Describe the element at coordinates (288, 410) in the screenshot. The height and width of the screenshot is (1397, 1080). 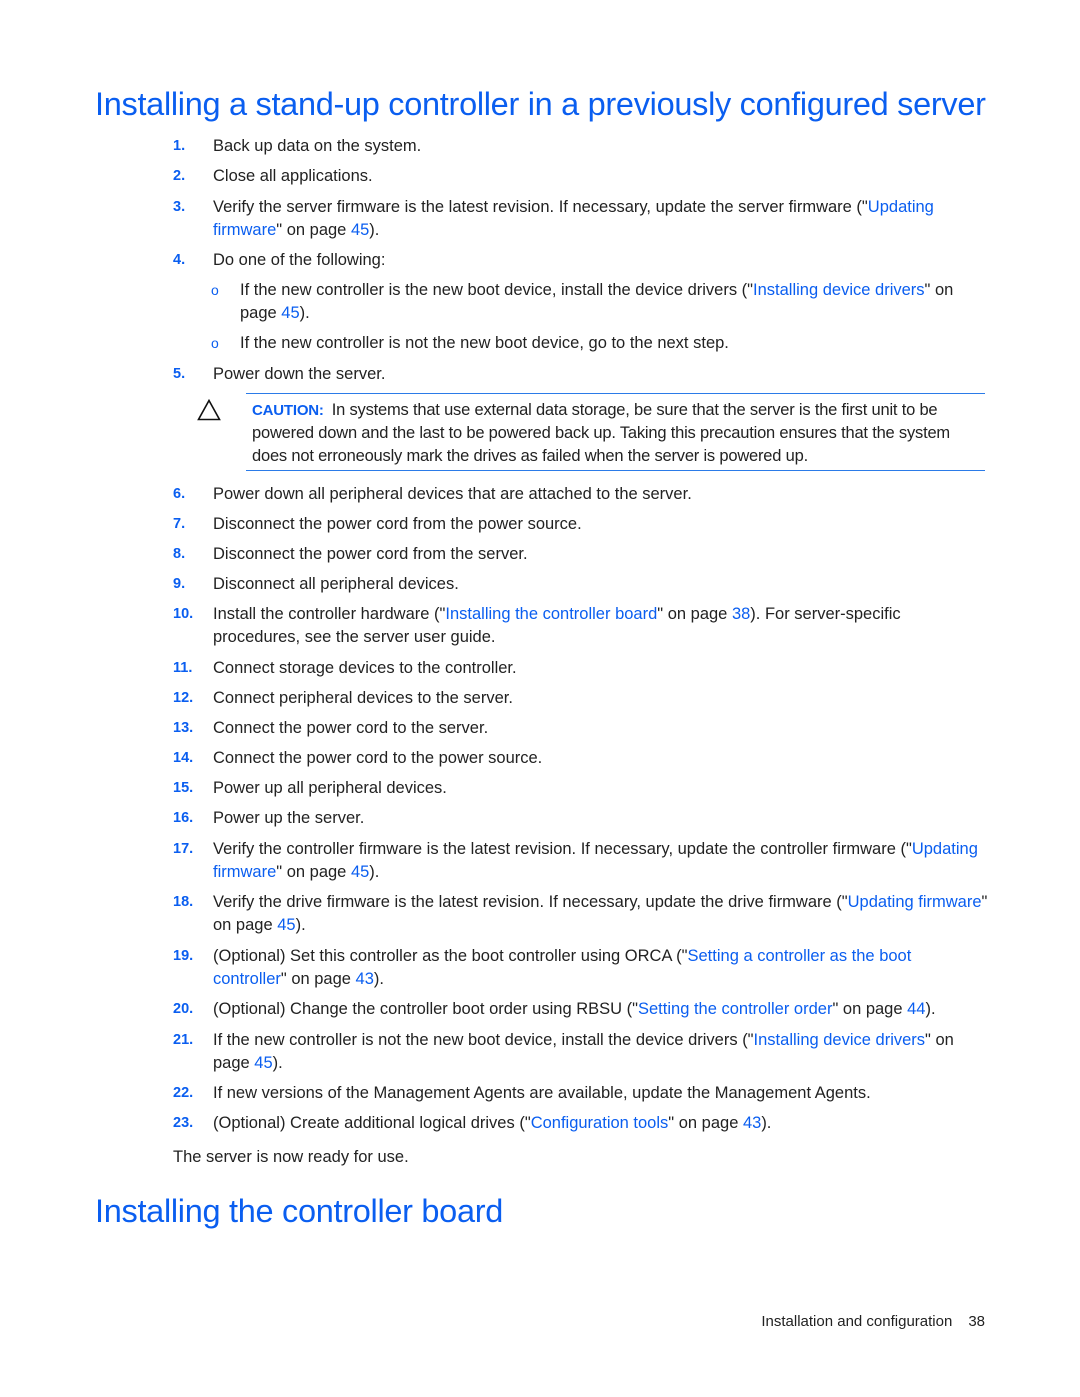
I see `caution-label: CAUTION:` at that location.